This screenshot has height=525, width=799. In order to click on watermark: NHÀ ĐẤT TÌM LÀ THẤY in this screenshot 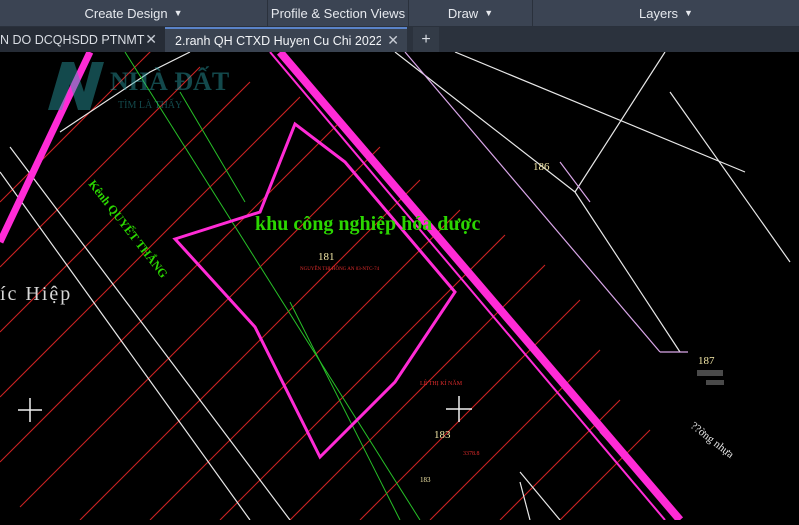, I will do `click(138, 86)`.